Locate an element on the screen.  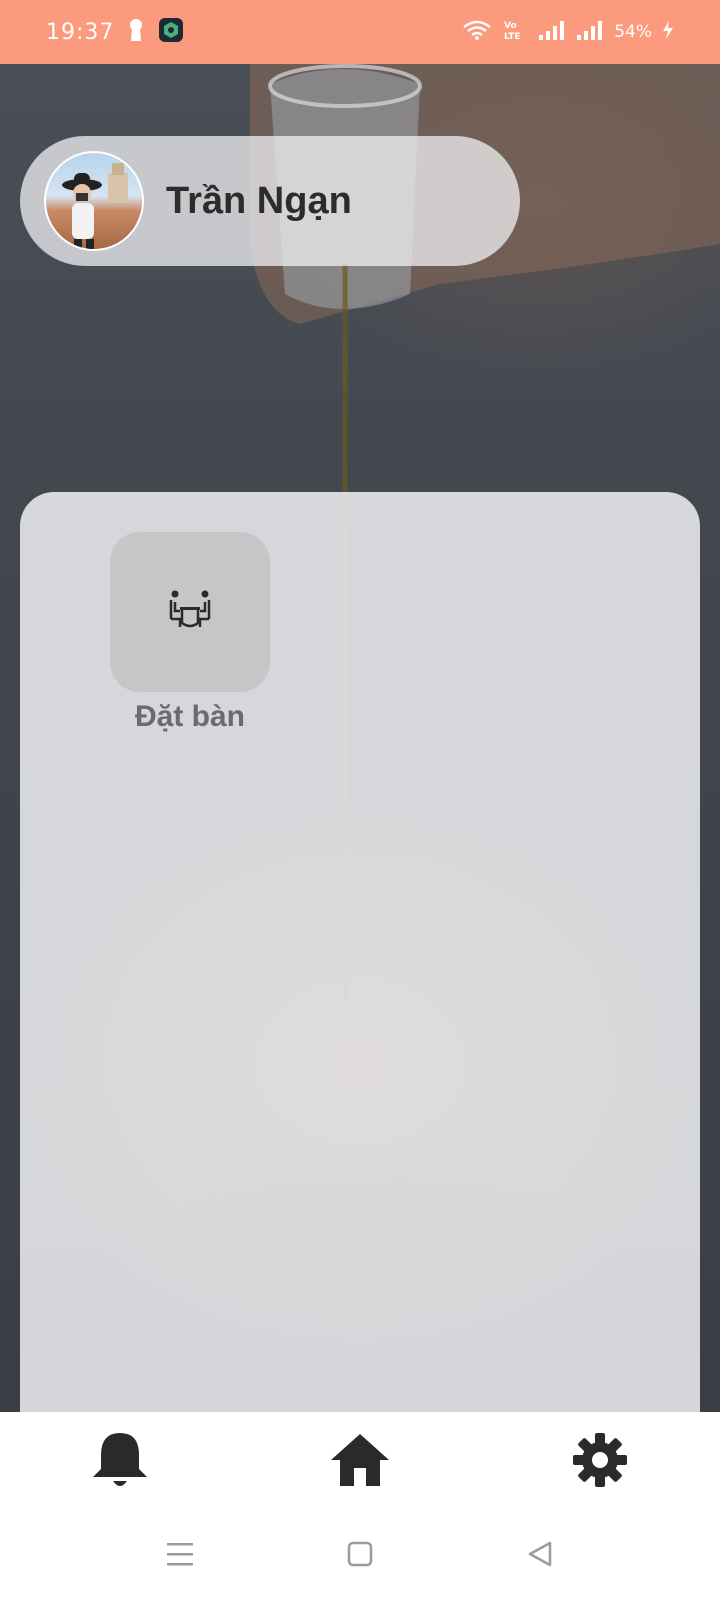
bell-icon is located at coordinates (120, 1462).